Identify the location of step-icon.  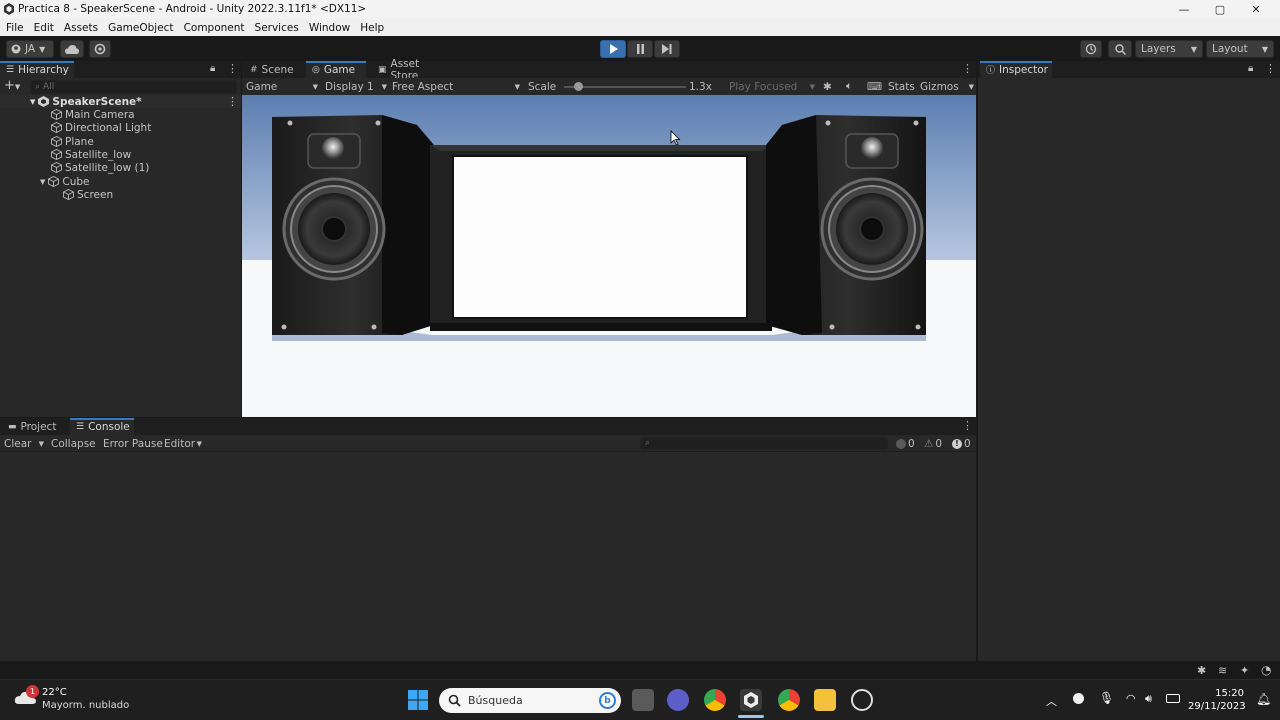
(667, 49).